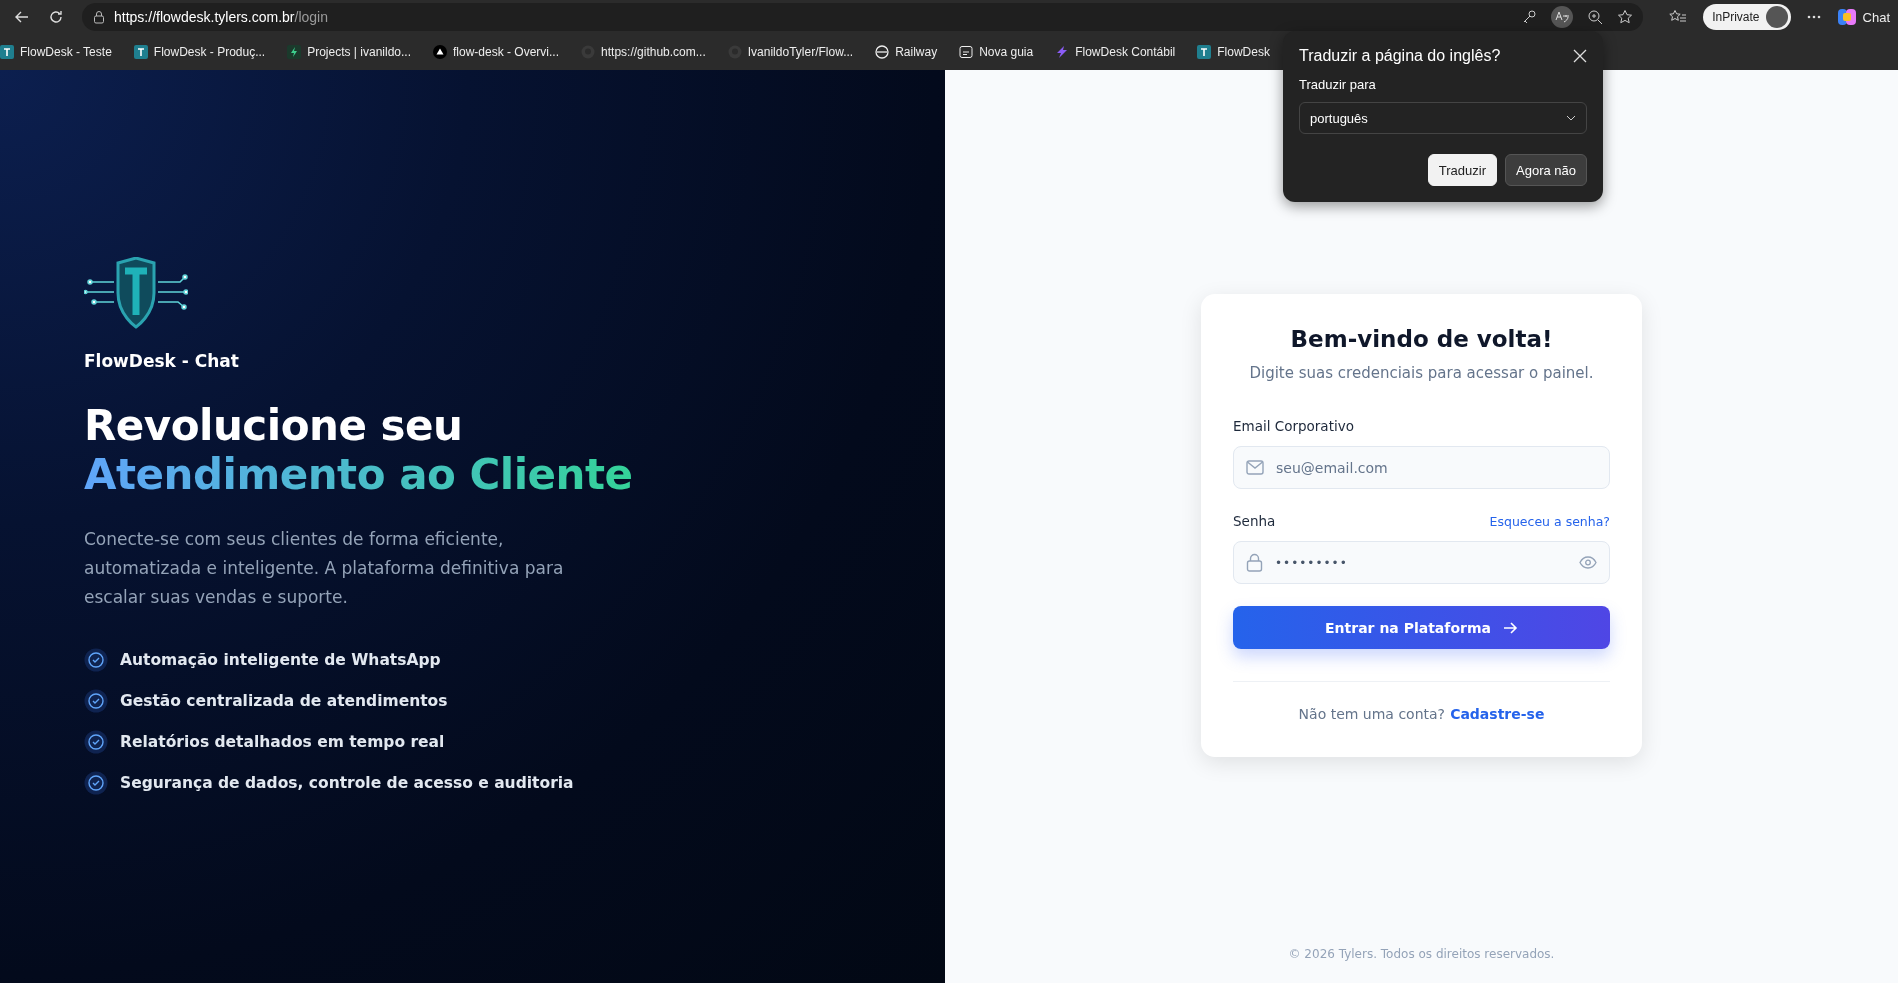 This screenshot has width=1898, height=983. Describe the element at coordinates (1435, 467) in the screenshot. I see `email-input: seu@email.com` at that location.